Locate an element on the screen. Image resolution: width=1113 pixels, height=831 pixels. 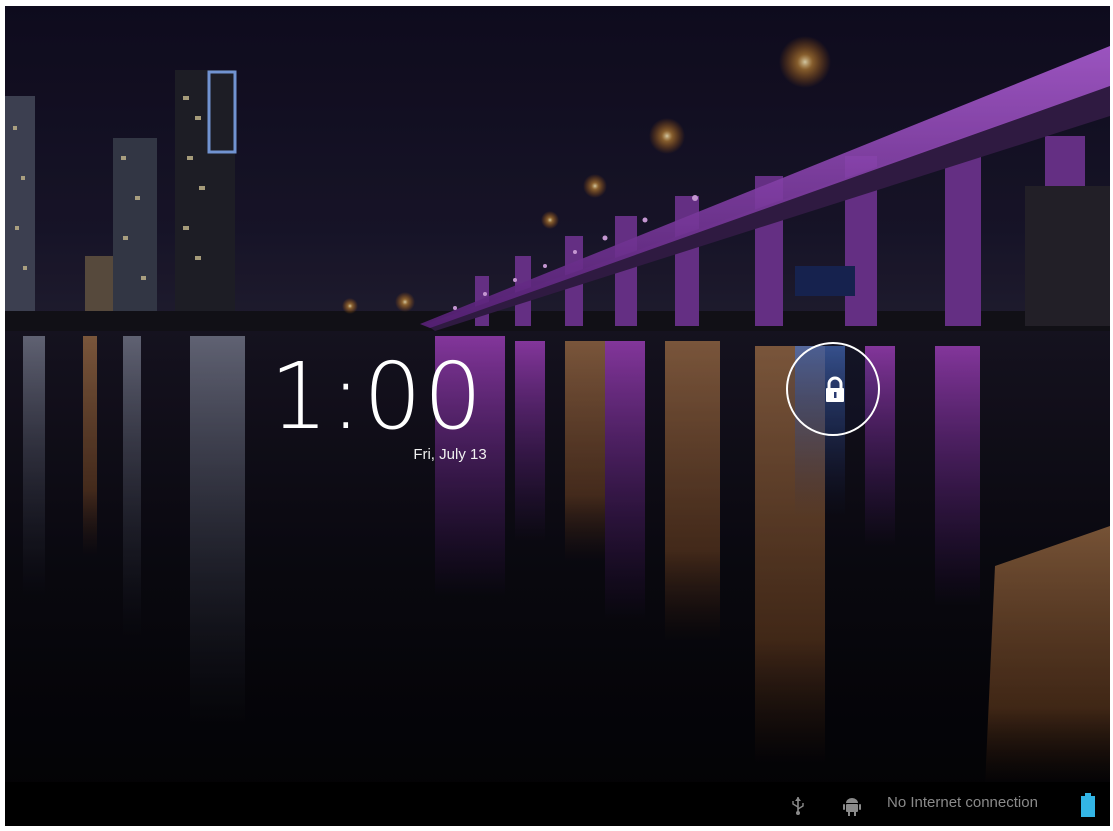
battery-icon is located at coordinates (1088, 805).